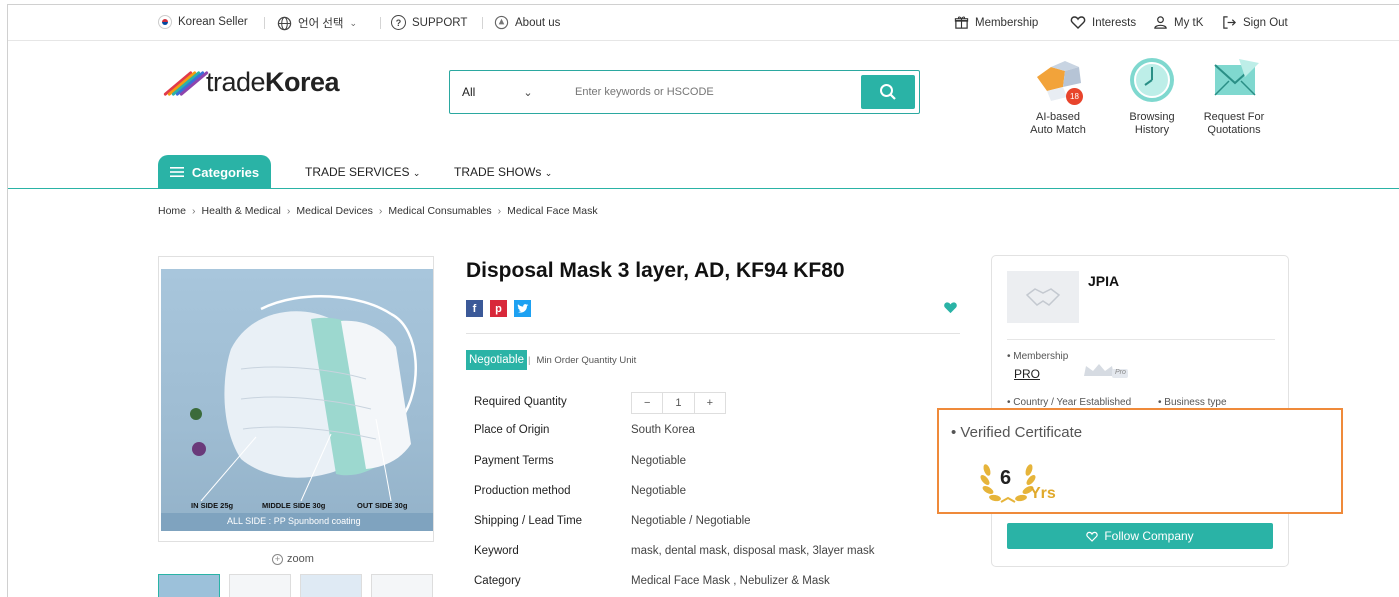  I want to click on spec-label: Category, so click(497, 581).